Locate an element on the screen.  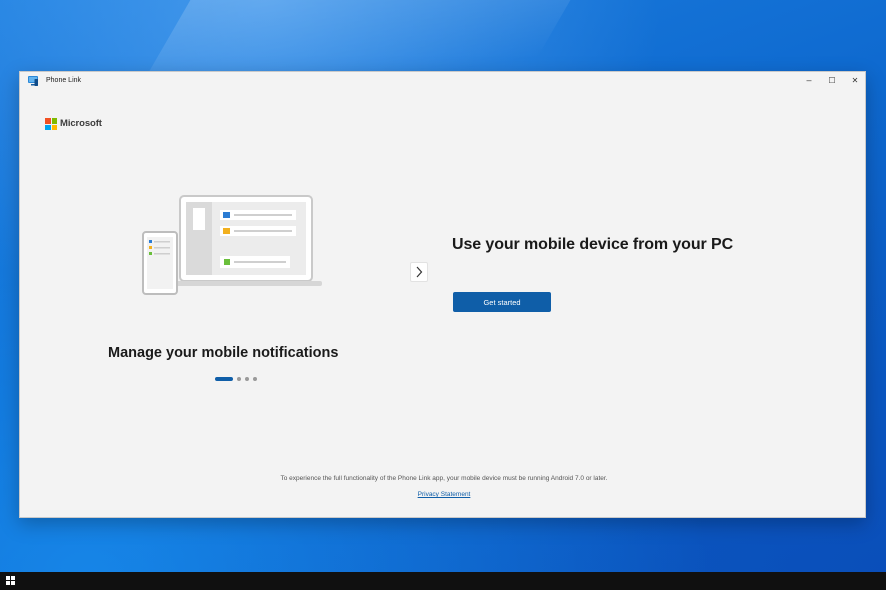
title-bar: Phone Link – ☐ ✕ is located at coordinates (442, 81).